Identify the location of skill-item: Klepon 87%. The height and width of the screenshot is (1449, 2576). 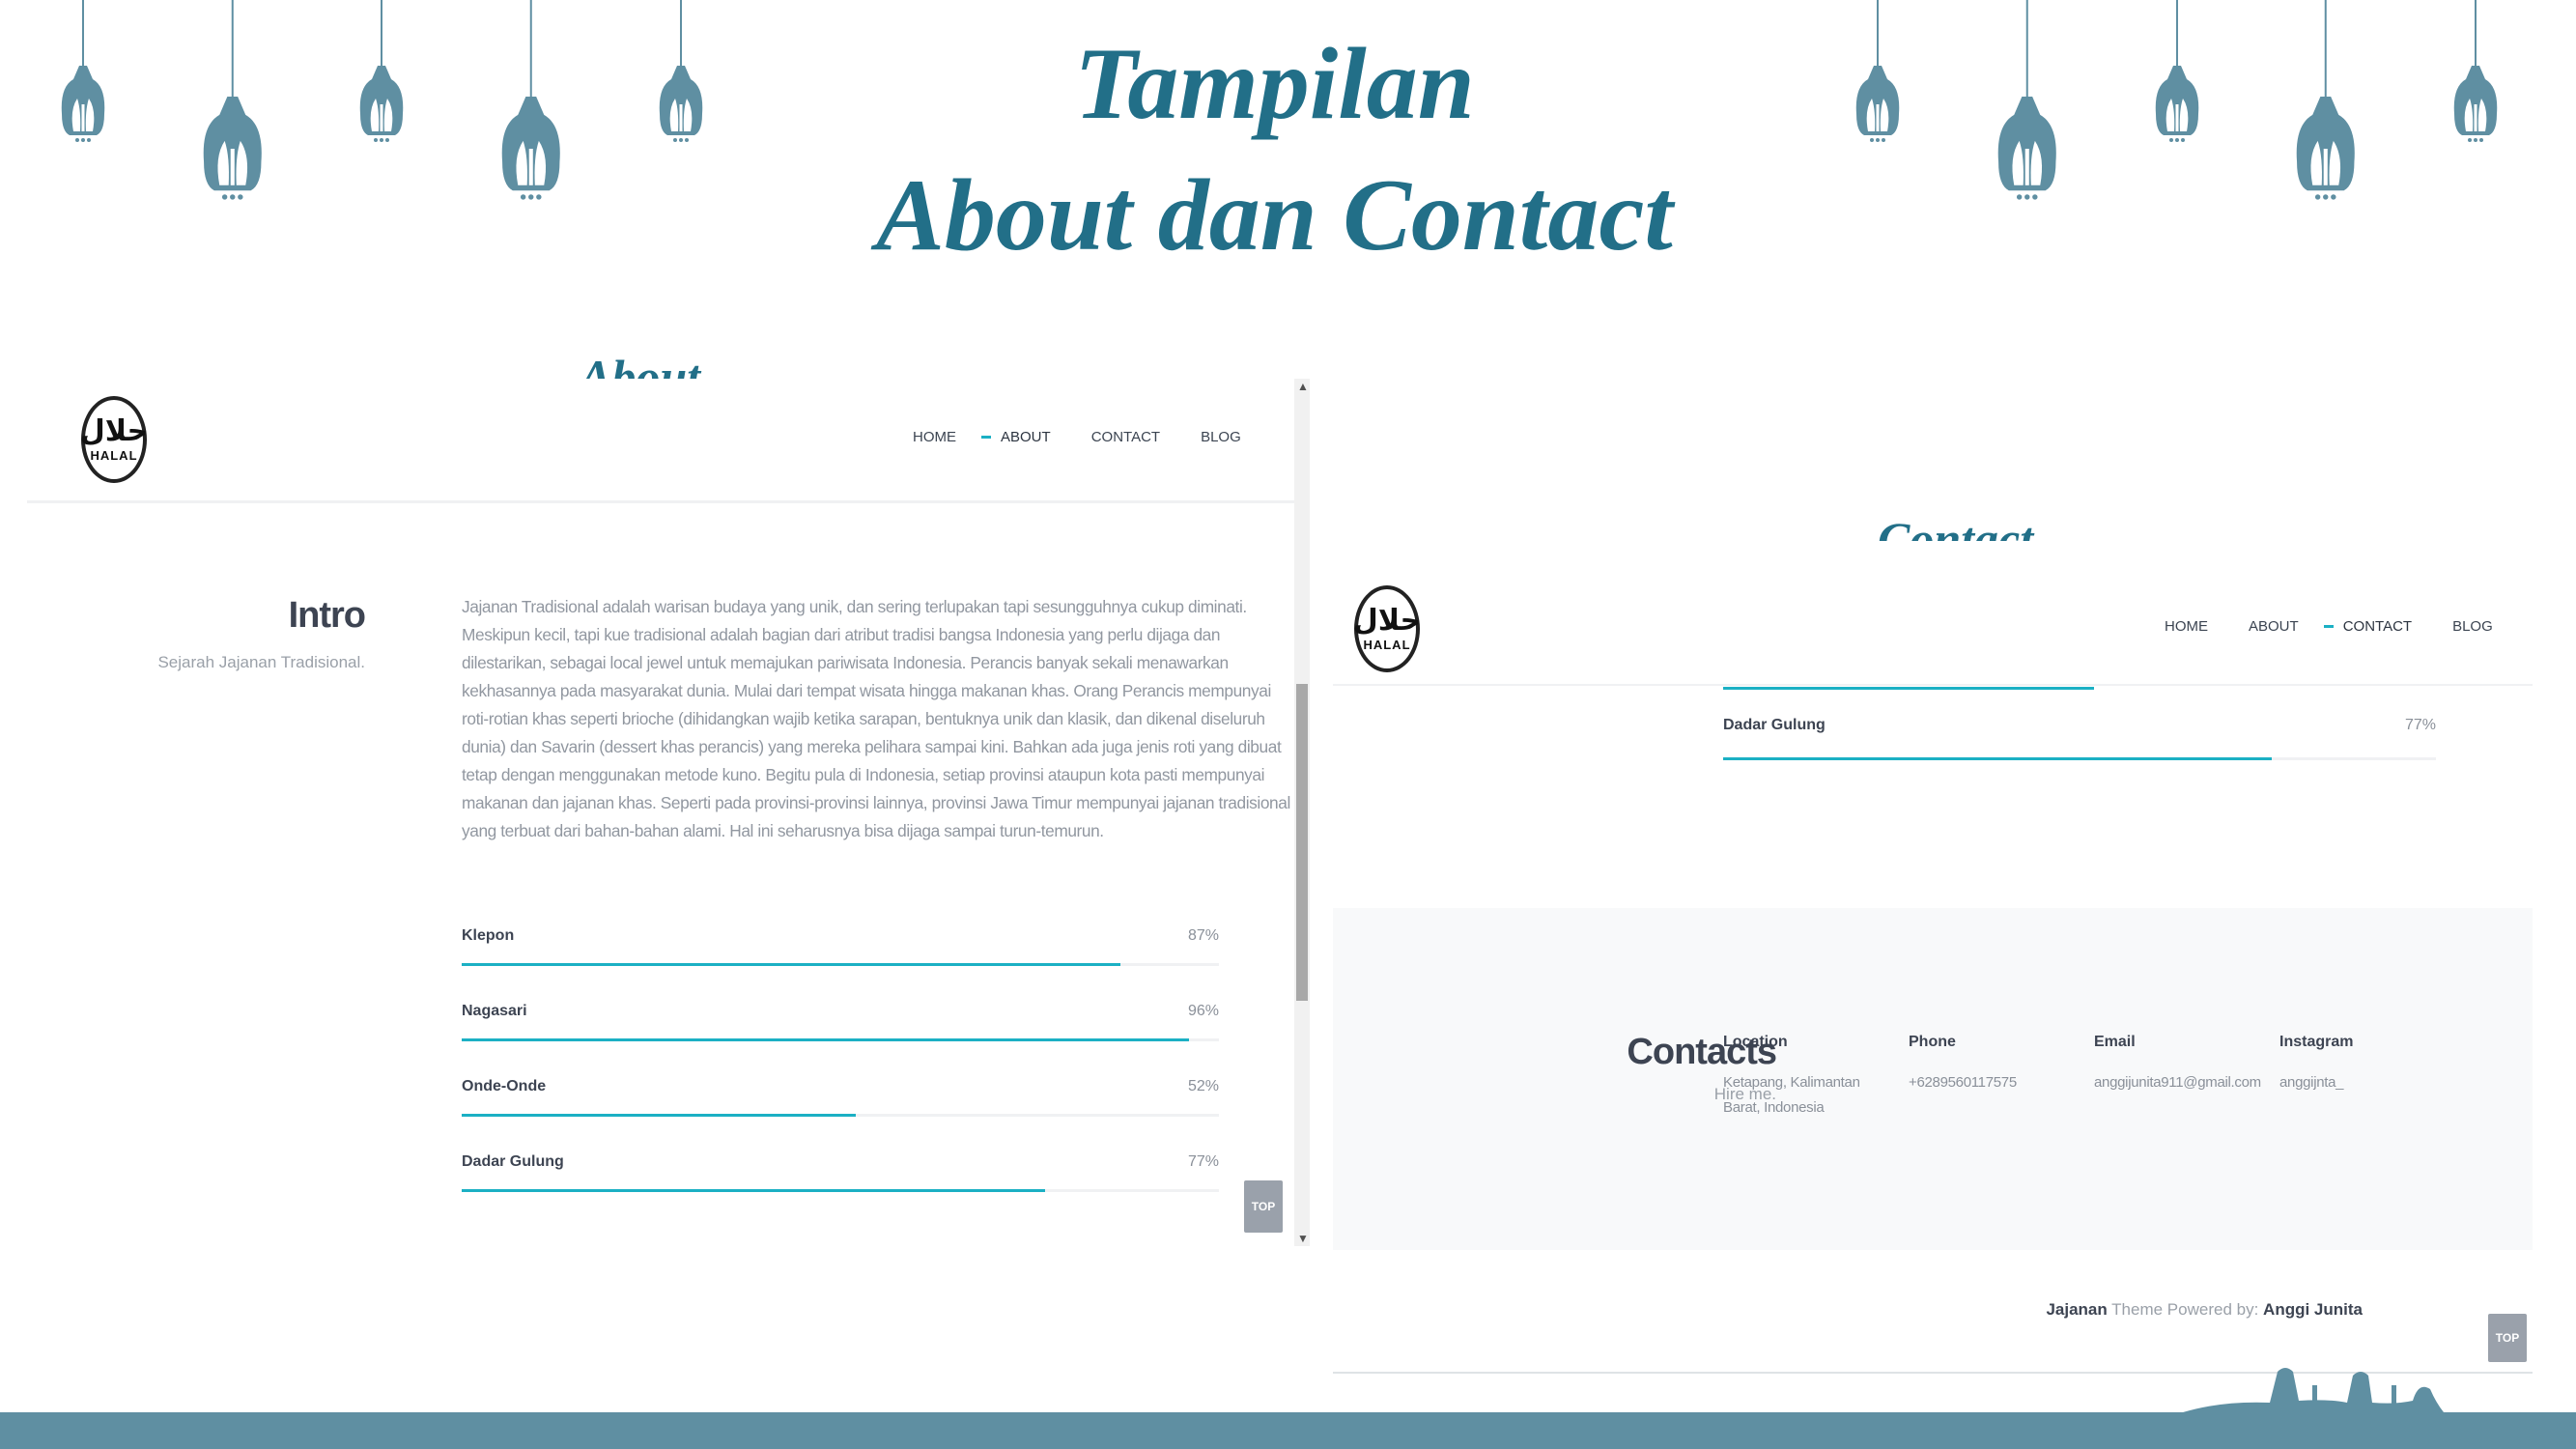
(840, 946).